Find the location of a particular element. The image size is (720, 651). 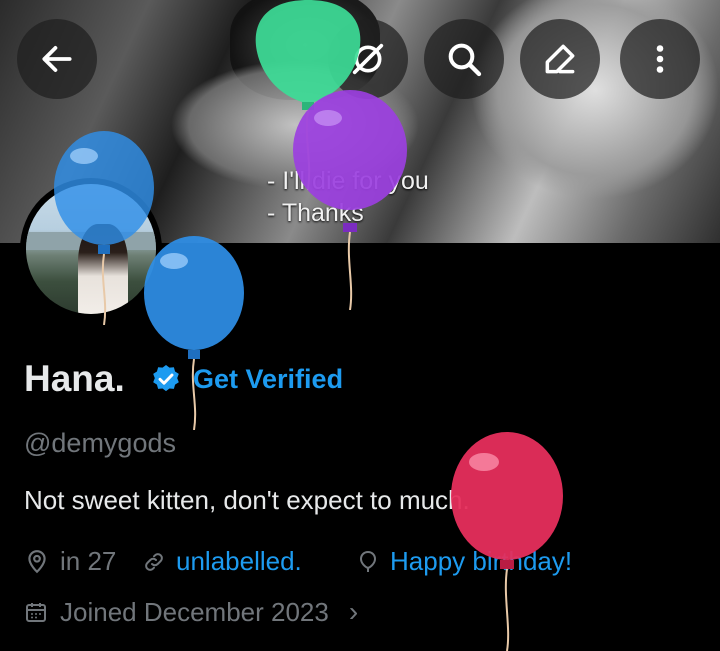

balloon-blue is located at coordinates (194, 333).